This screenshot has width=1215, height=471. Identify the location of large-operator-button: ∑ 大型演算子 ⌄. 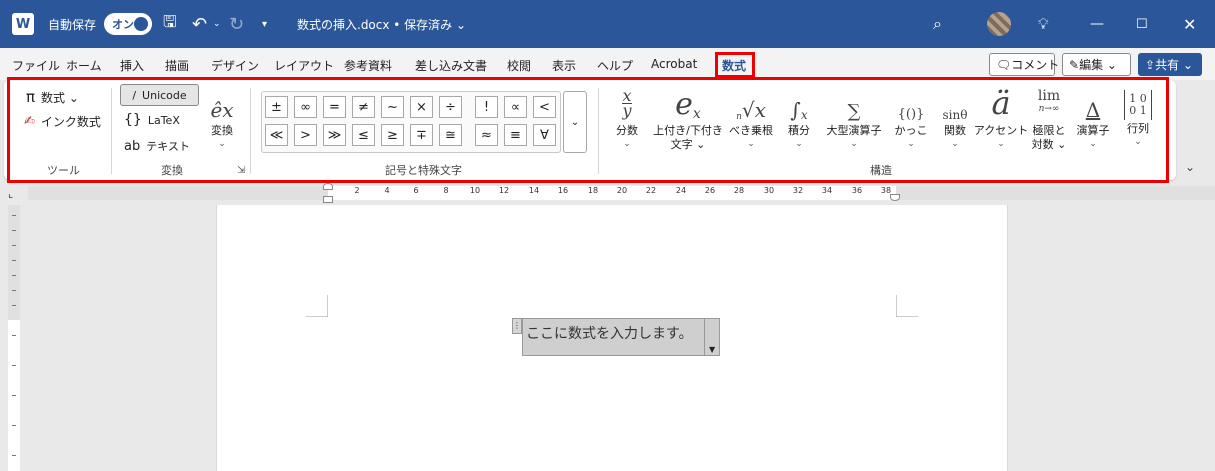
(854, 116).